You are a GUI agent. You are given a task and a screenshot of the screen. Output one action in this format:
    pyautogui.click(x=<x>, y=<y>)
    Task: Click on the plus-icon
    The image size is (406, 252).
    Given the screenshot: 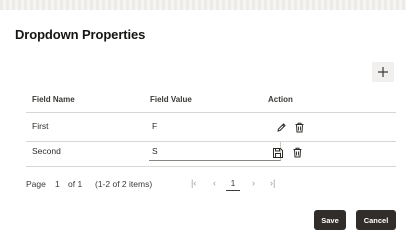 What is the action you would take?
    pyautogui.click(x=383, y=72)
    